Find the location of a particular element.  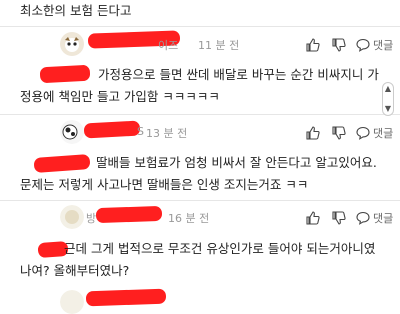

timestamp: 11 분 전 is located at coordinates (219, 45).